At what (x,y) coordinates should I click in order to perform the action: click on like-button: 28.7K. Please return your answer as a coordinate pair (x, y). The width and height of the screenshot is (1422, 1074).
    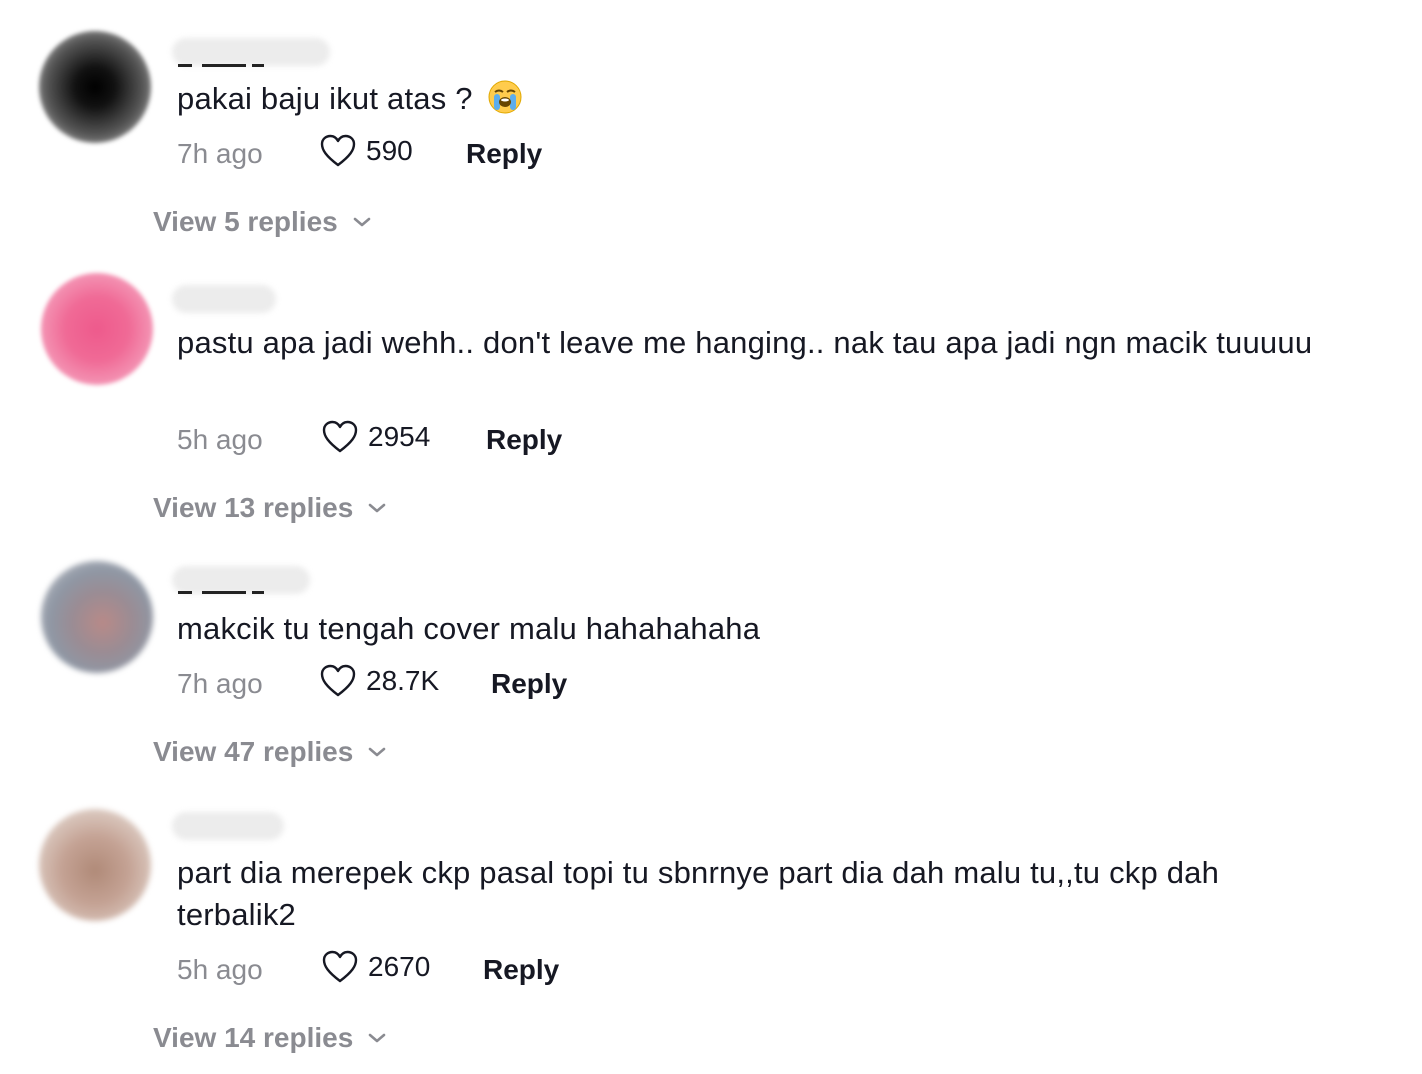
    Looking at the image, I should click on (379, 681).